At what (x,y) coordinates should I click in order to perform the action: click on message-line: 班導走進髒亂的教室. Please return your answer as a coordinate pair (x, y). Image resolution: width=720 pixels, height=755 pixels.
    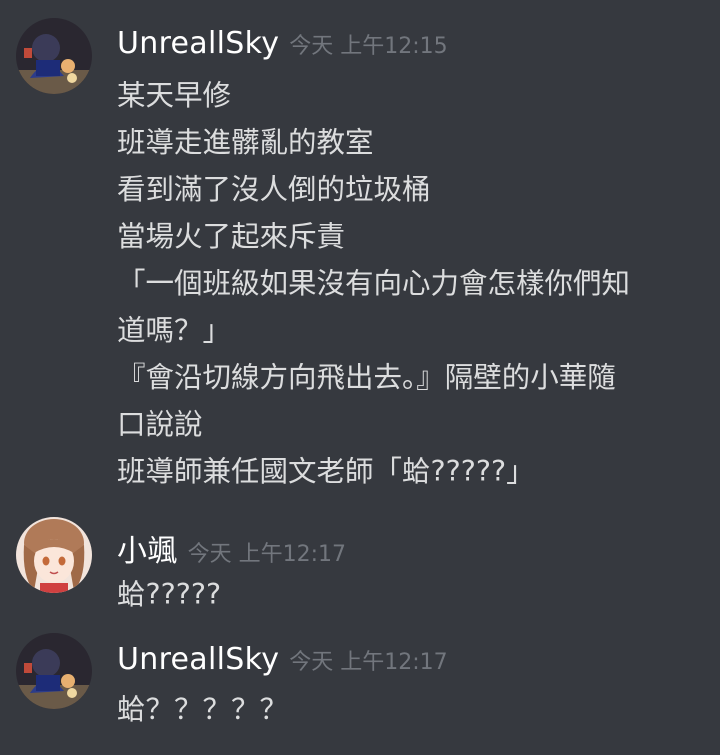
    Looking at the image, I should click on (245, 142).